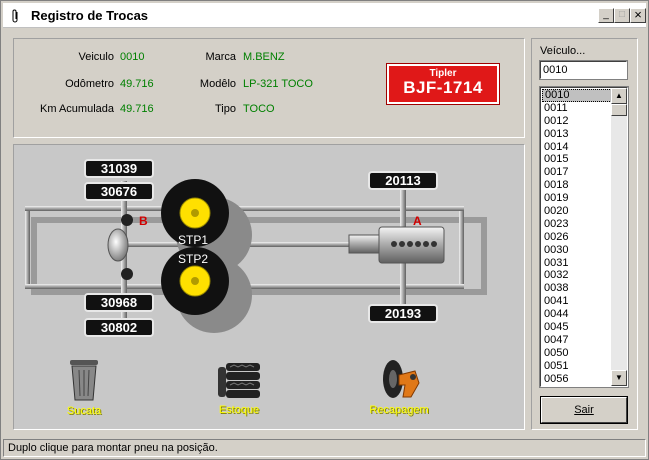 This screenshot has width=649, height=460. Describe the element at coordinates (278, 84) in the screenshot. I see `modelo-value: LP-321 TOCO` at that location.